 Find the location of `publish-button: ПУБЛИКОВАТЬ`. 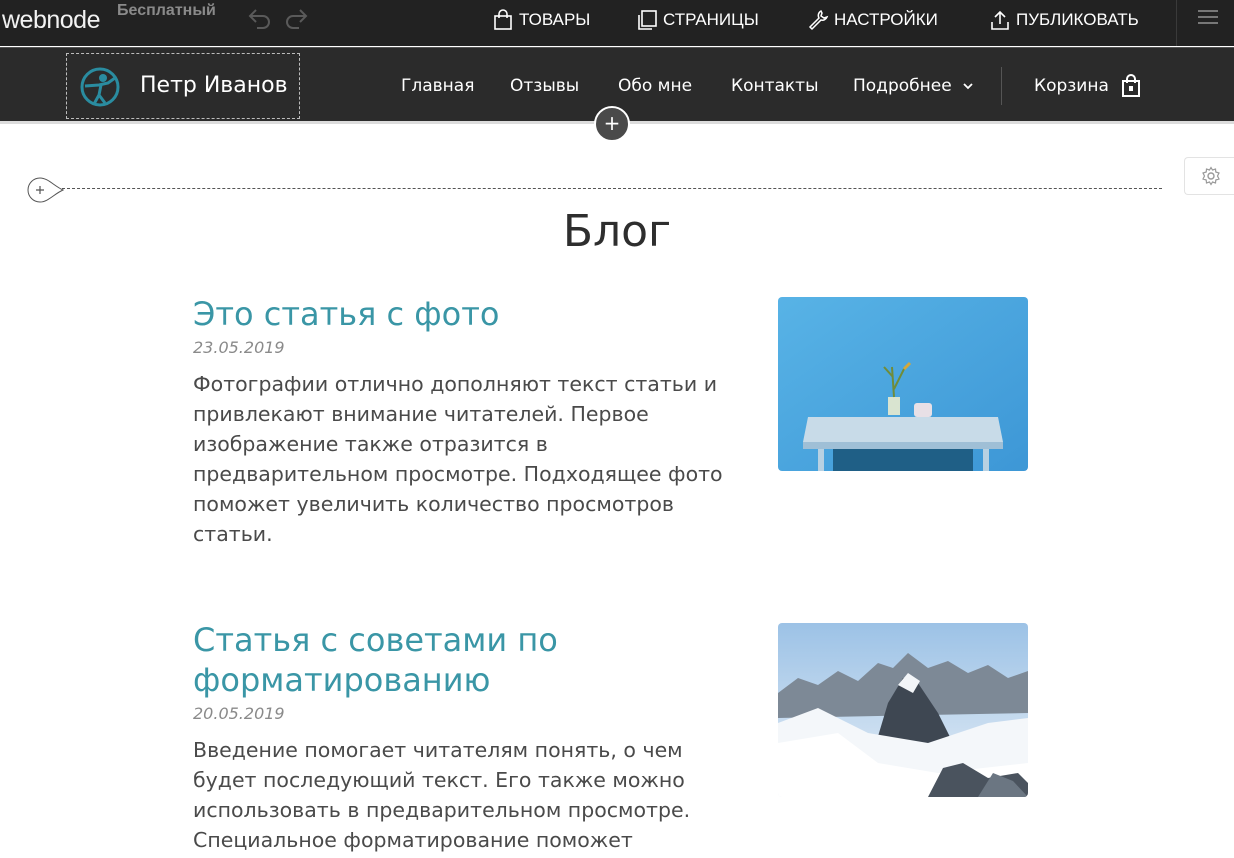

publish-button: ПУБЛИКОВАТЬ is located at coordinates (1064, 20).